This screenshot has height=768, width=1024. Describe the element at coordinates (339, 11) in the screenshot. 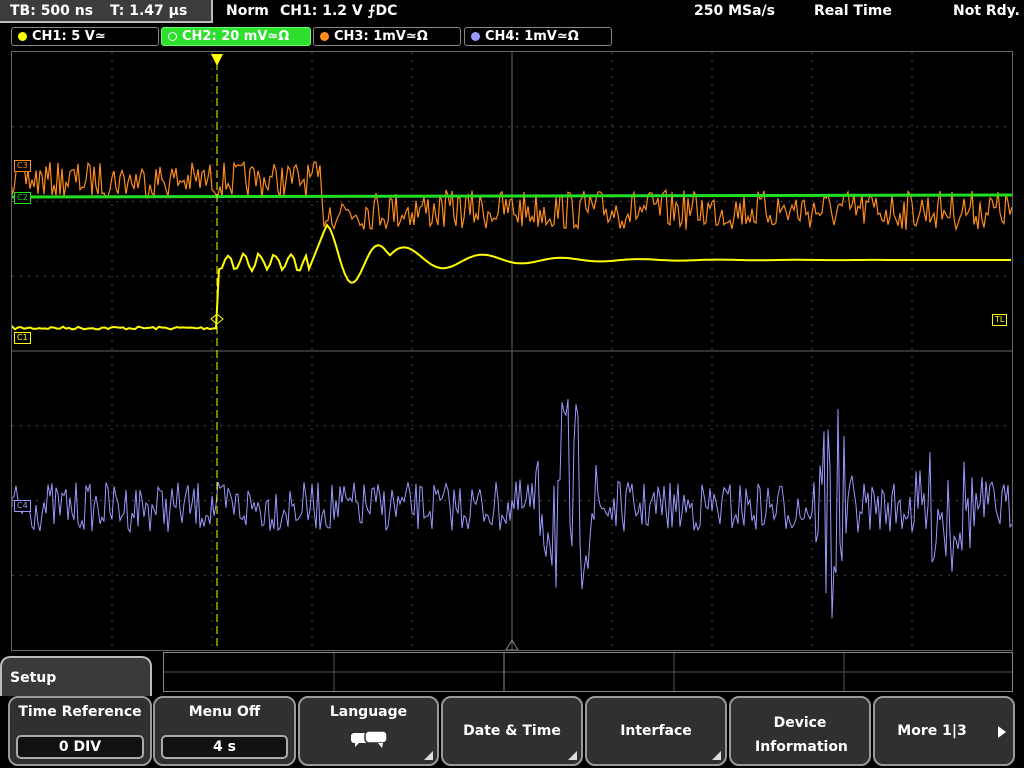

I see `trigger-info: CH1: 1.2 V ⨍DC` at that location.